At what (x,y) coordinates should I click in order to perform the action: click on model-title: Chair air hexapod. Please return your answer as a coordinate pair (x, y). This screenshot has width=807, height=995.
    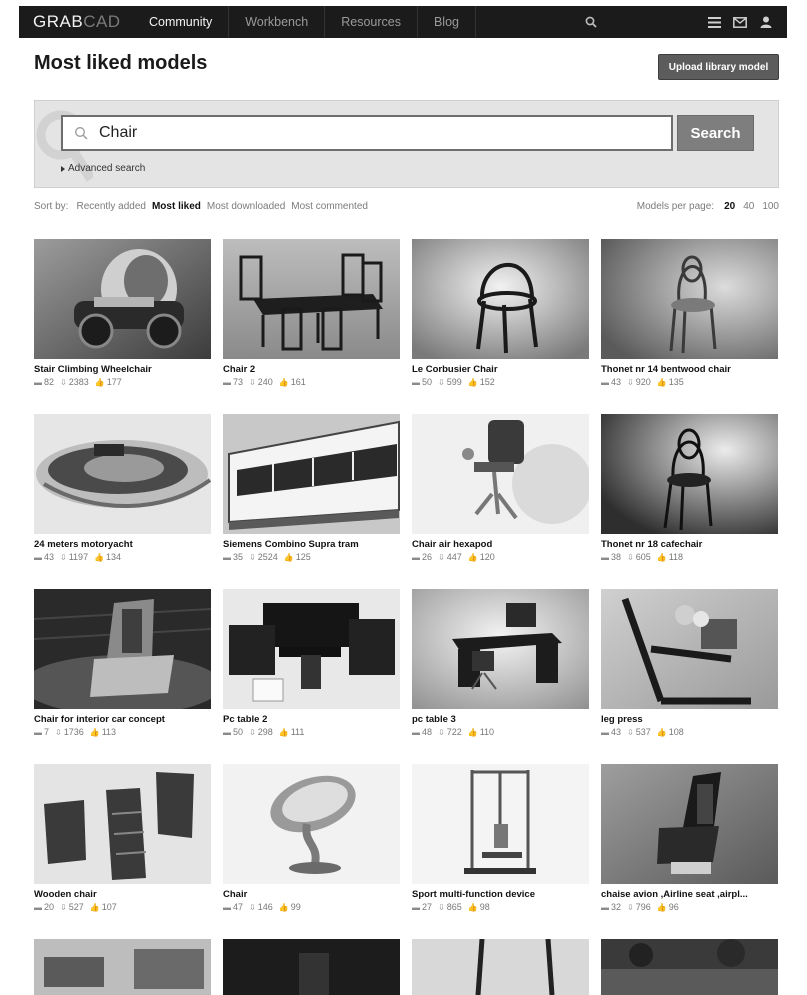
    Looking at the image, I should click on (500, 544).